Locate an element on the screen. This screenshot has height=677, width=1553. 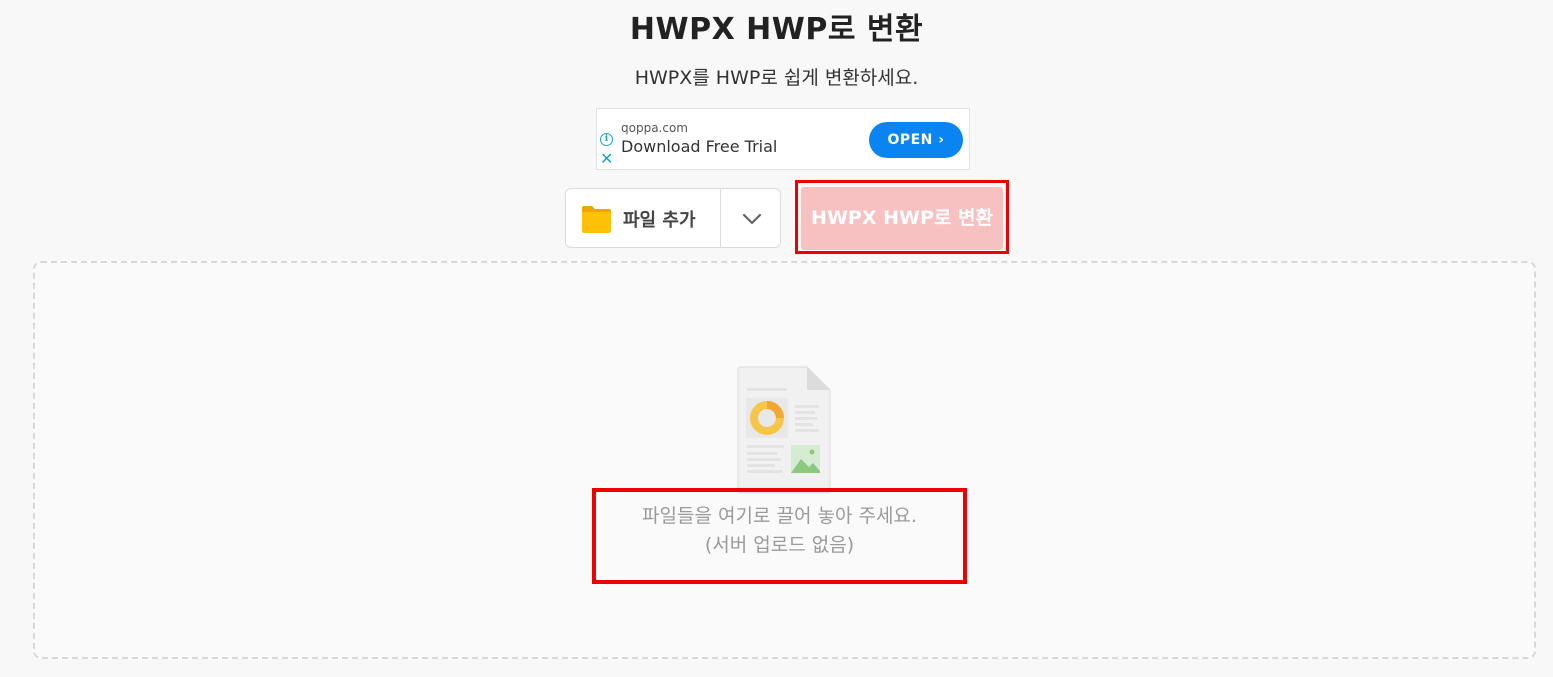
convert-button: HWPX HWP로 변환 is located at coordinates (902, 218).